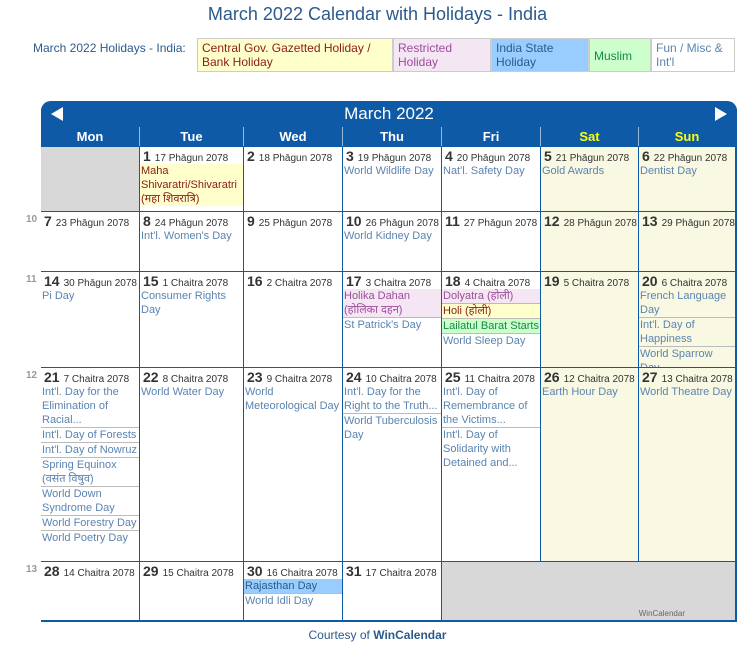  I want to click on hindu-calendar-date: 3 Chaitra 2078, so click(398, 283).